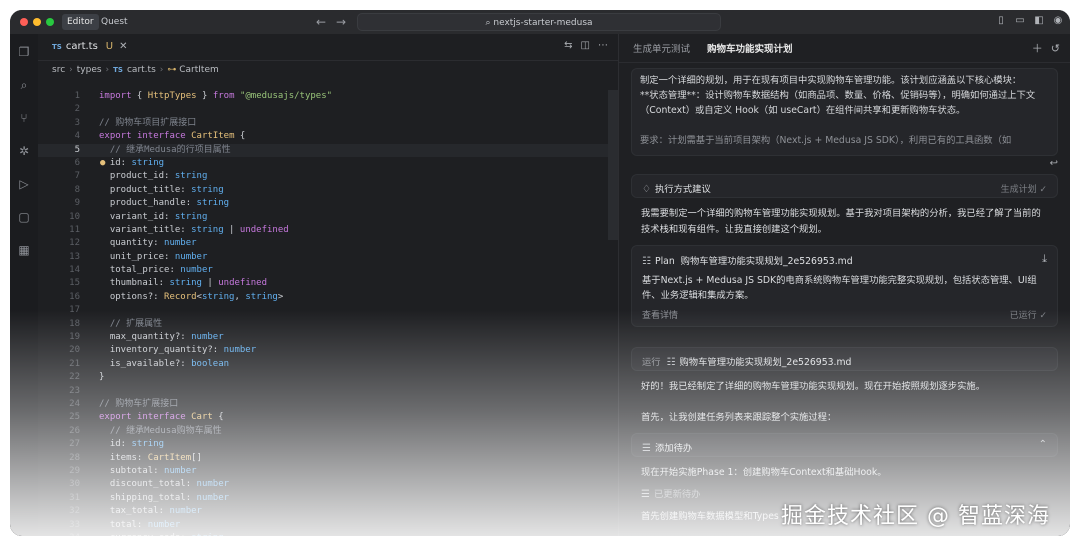  What do you see at coordinates (750, 48) in the screenshot?
I see `chat-tab-cart-plan: 购物车功能实现计划` at bounding box center [750, 48].